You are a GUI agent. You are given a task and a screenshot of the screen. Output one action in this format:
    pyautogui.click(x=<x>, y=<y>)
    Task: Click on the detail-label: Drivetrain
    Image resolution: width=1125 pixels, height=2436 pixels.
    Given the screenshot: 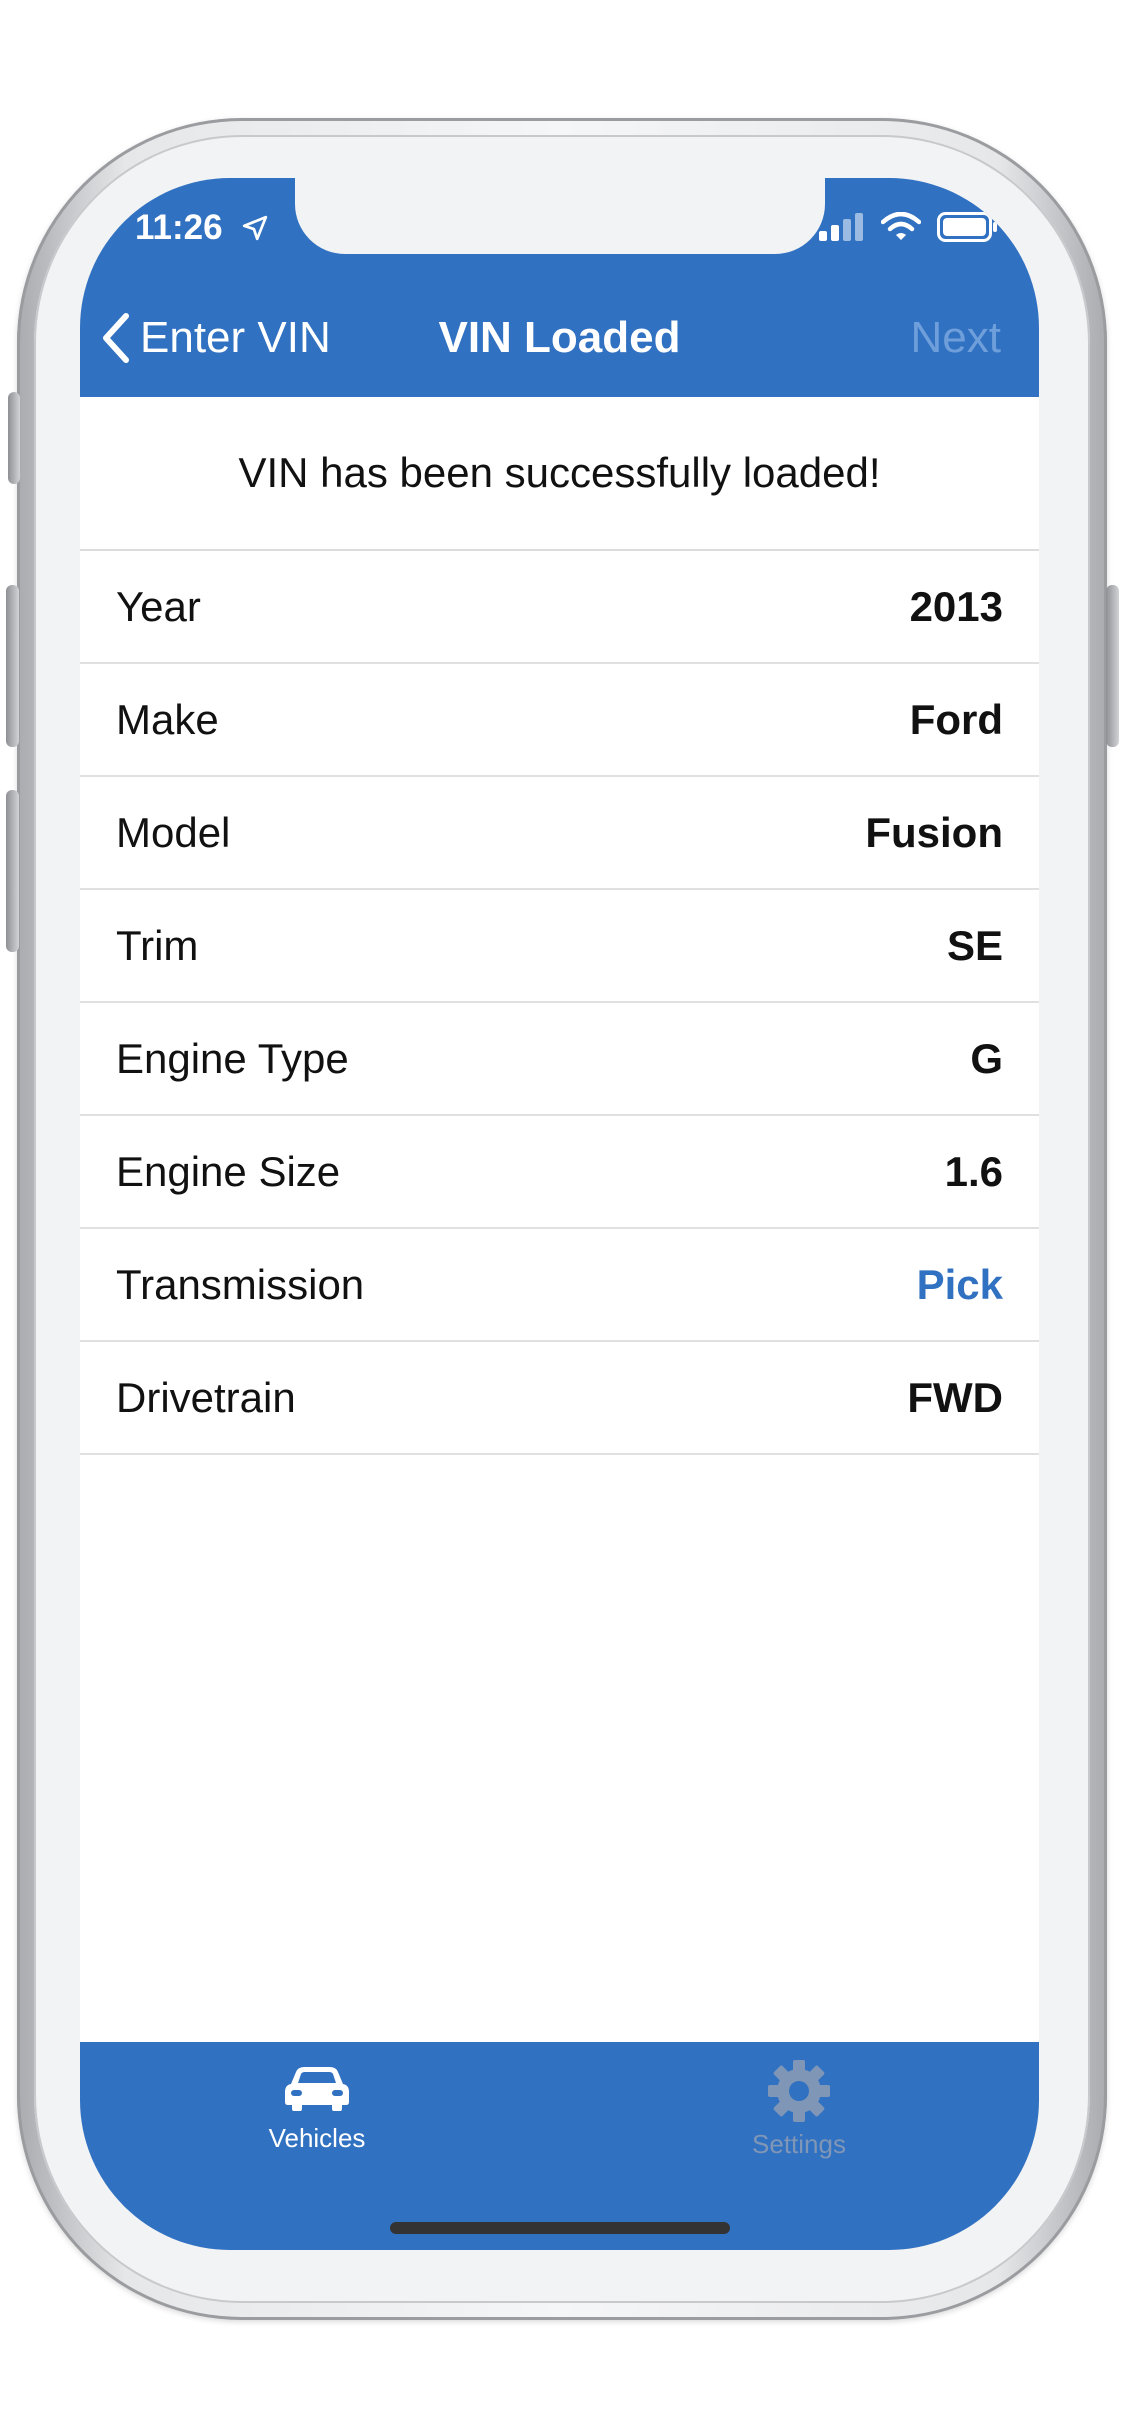 What is the action you would take?
    pyautogui.click(x=206, y=1397)
    